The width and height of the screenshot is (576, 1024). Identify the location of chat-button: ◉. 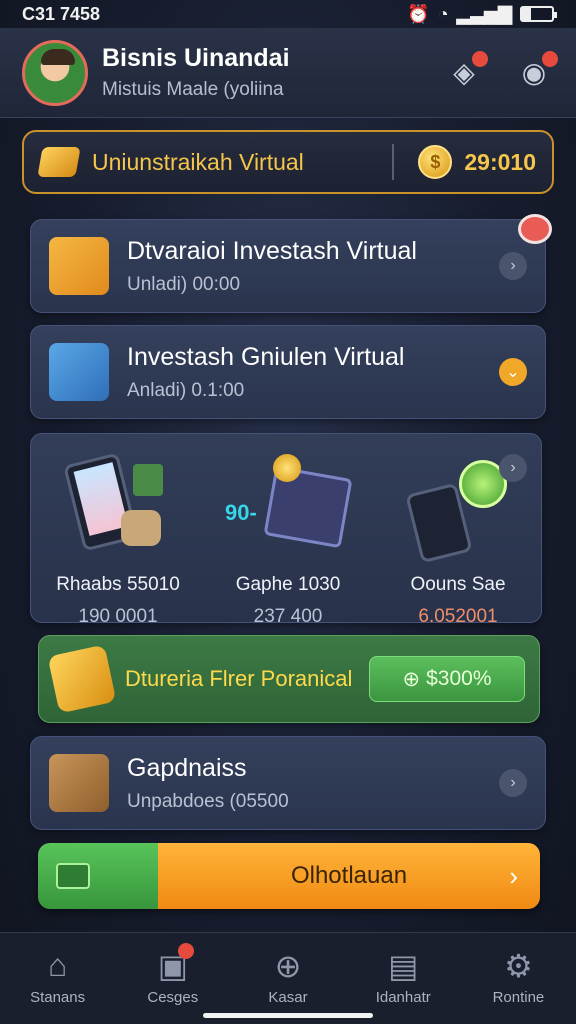
(536, 71).